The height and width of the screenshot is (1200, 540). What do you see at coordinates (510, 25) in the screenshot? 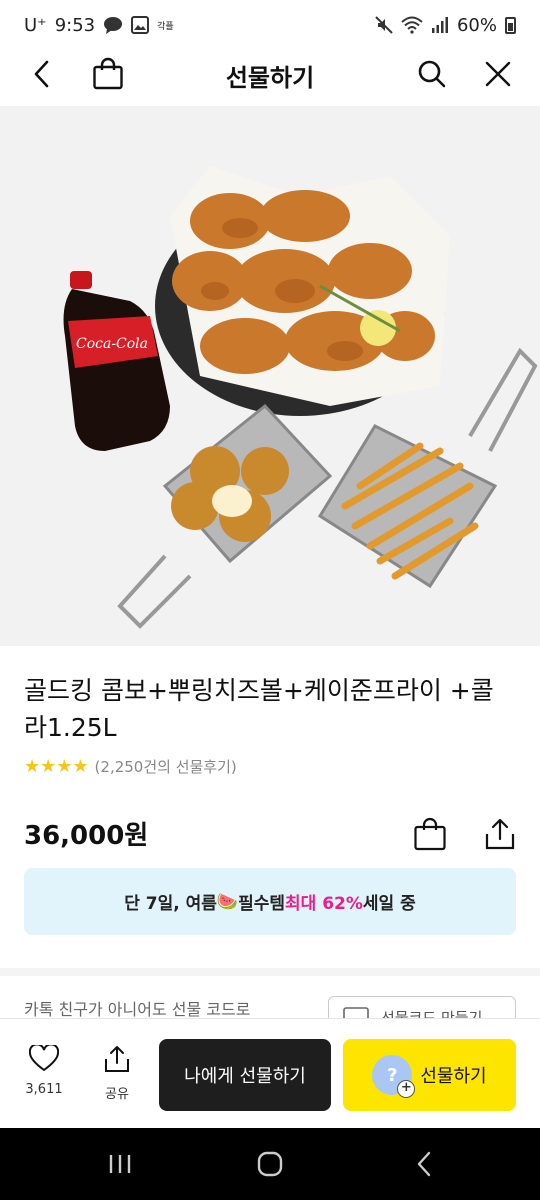
I see `battery-icon` at bounding box center [510, 25].